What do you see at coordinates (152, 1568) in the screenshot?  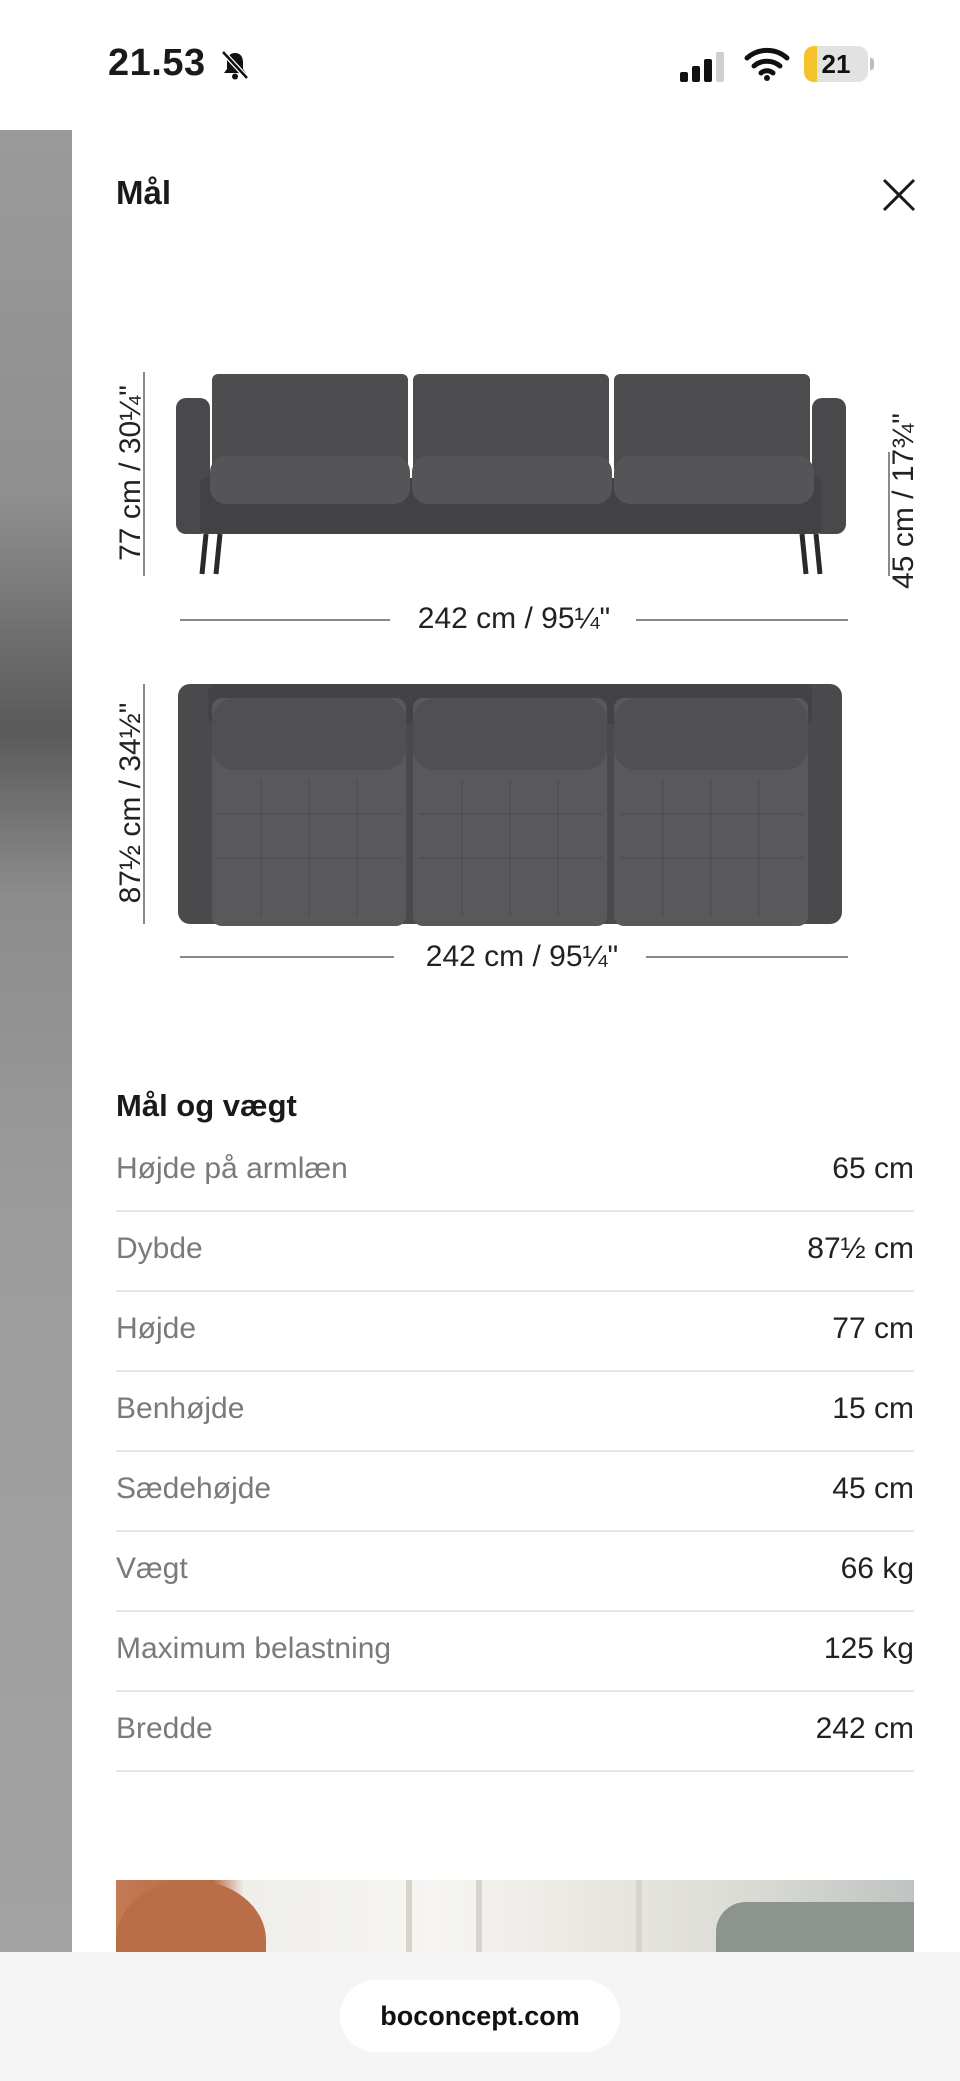 I see `spec-label: Vægt` at bounding box center [152, 1568].